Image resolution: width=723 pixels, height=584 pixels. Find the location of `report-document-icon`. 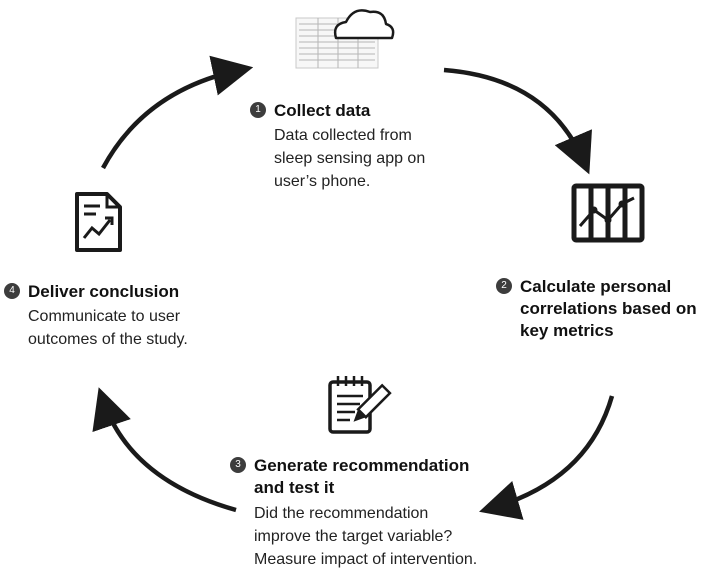

report-document-icon is located at coordinates (98, 222).